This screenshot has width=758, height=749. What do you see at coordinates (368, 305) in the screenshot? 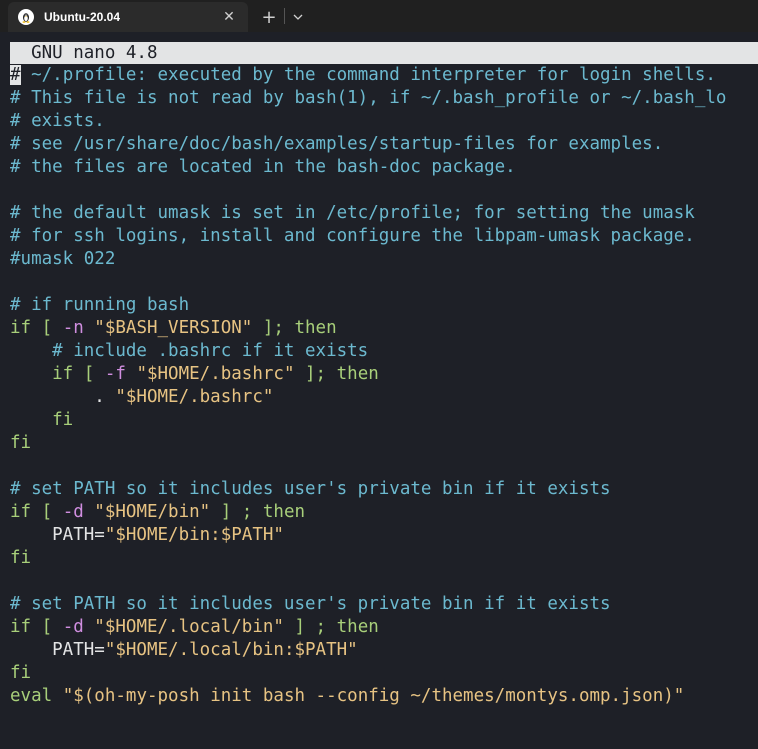
I see `editor-line: # if running bash` at bounding box center [368, 305].